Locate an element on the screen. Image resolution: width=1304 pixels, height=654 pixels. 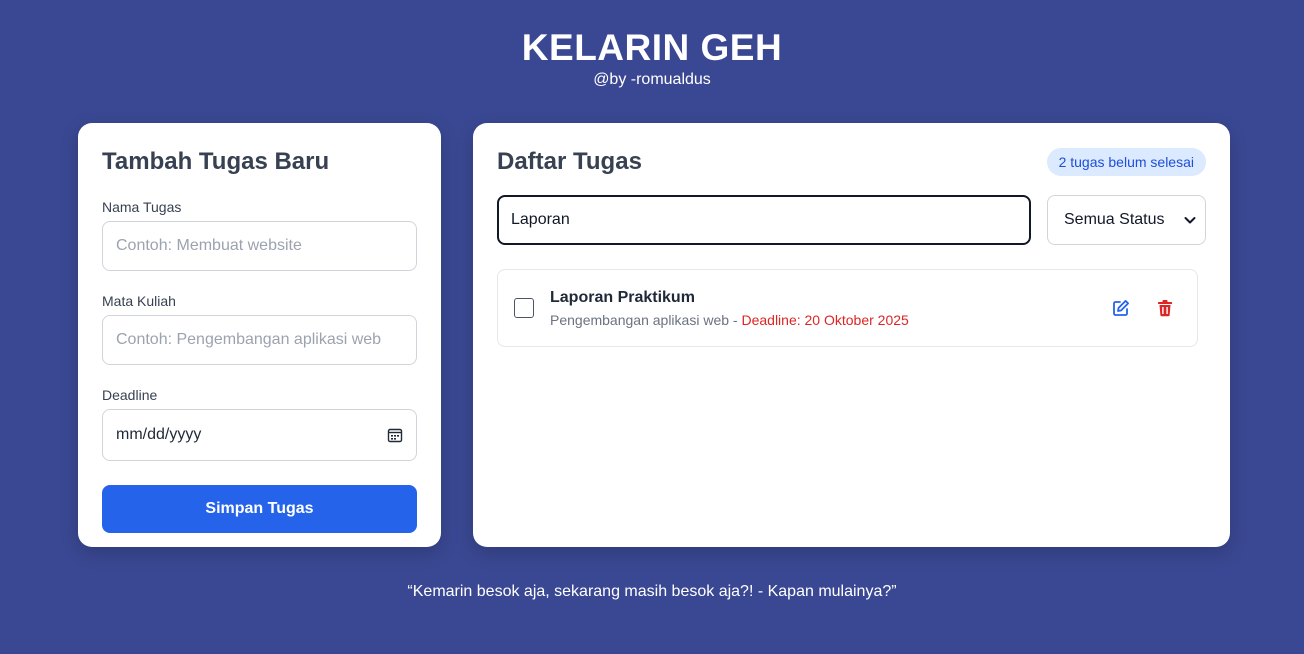
save-task-button: Simpan Tugas is located at coordinates (259, 509).